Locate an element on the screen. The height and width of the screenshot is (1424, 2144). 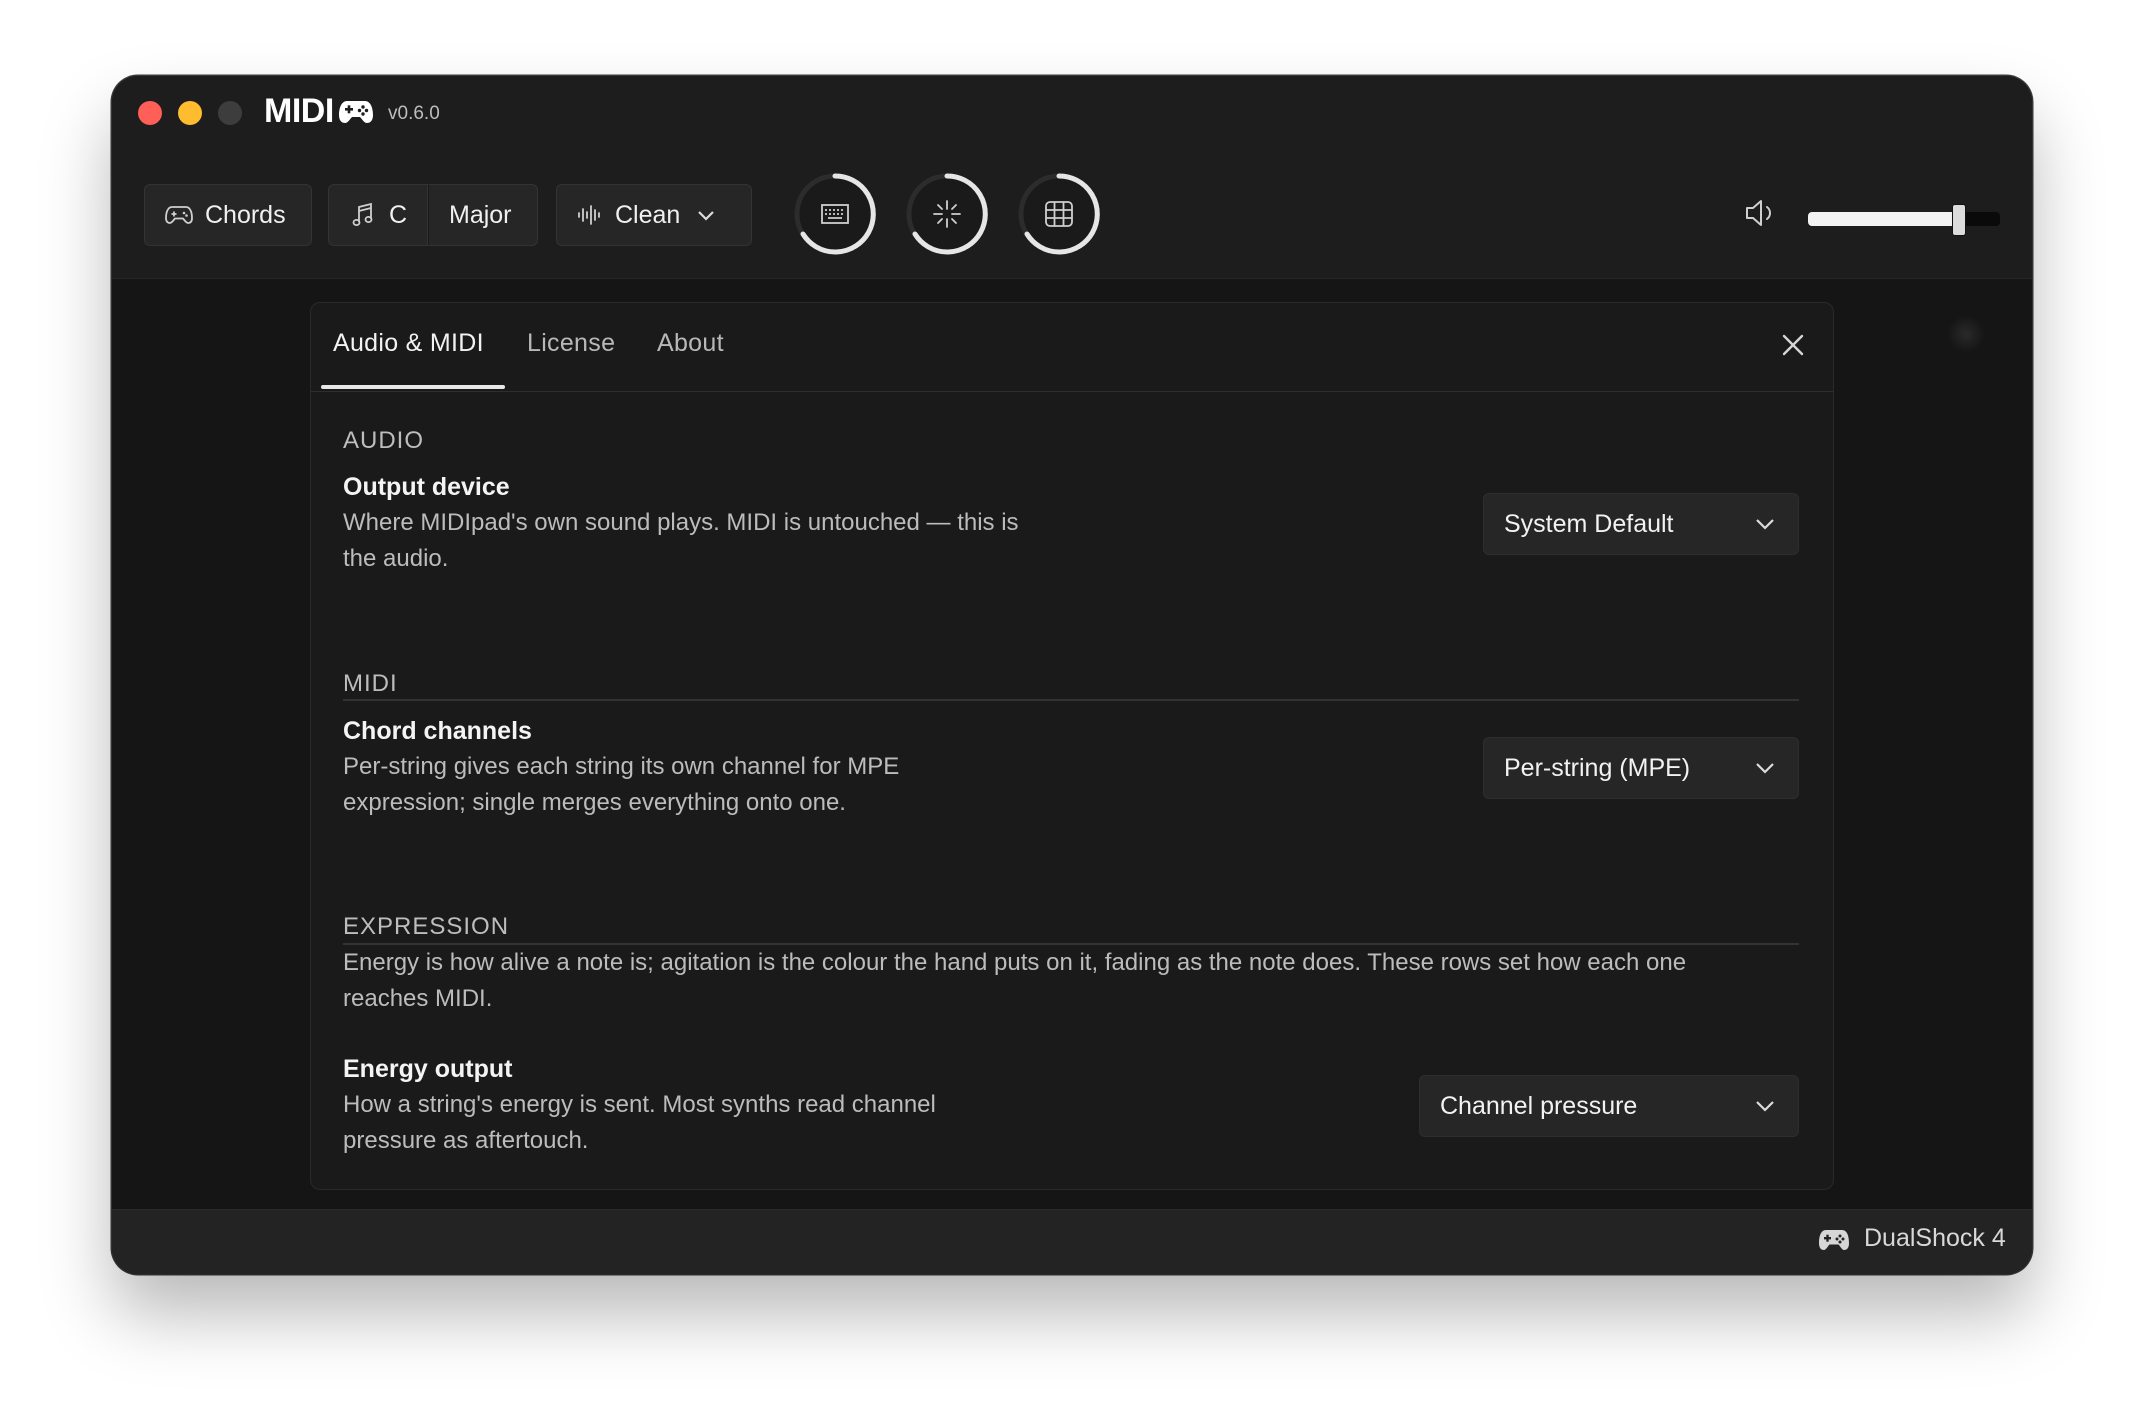
chord-channels-select: Per-string (MPE) is located at coordinates (1641, 768).